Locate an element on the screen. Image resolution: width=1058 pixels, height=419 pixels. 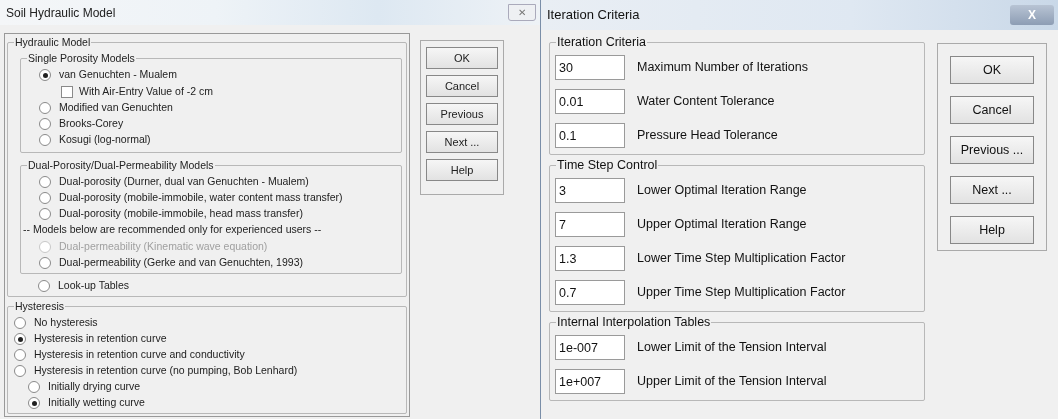
field-label: Upper Time Step Multiplication Factor is located at coordinates (741, 293).